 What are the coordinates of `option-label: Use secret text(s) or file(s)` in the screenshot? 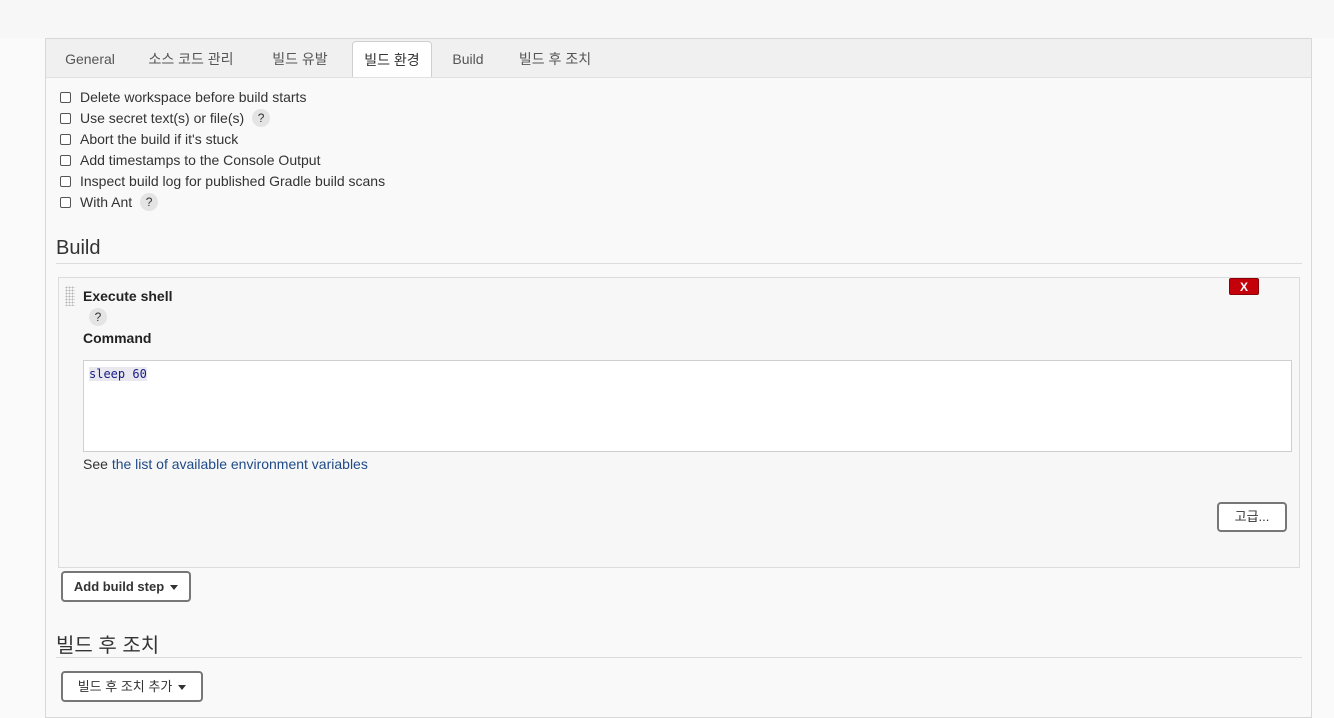 It's located at (162, 118).